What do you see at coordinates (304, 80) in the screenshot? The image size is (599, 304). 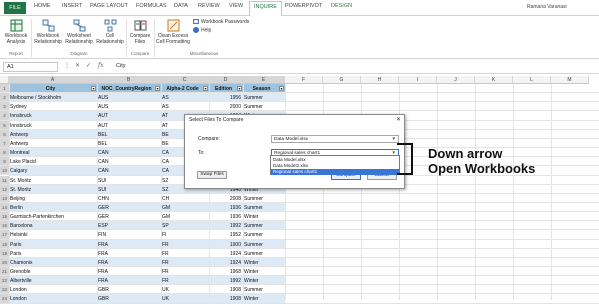 I see `column-header: F` at bounding box center [304, 80].